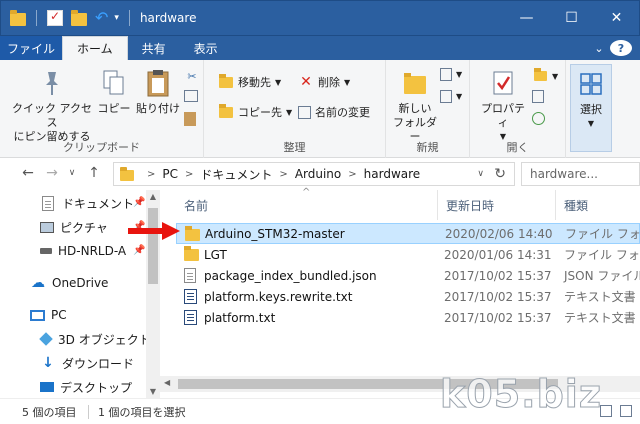 This screenshot has width=640, height=424. I want to click on sidebar-item-label: ダウンロード, so click(98, 363).